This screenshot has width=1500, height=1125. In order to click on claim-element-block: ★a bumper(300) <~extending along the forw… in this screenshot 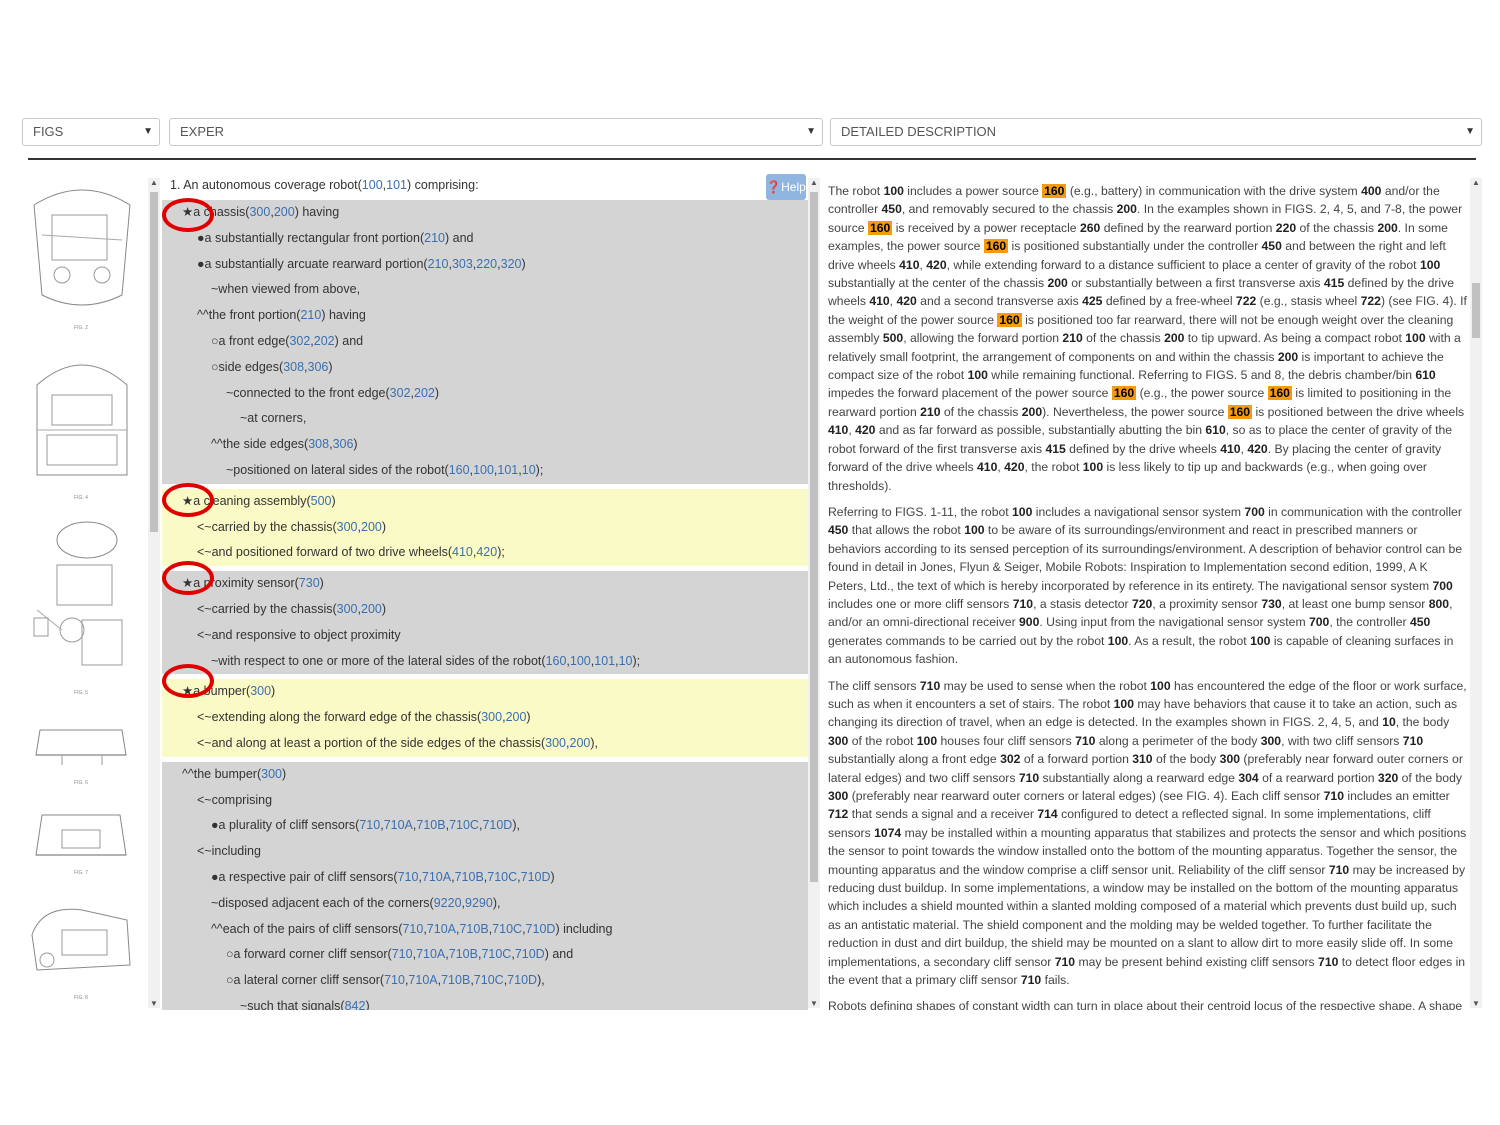, I will do `click(485, 718)`.